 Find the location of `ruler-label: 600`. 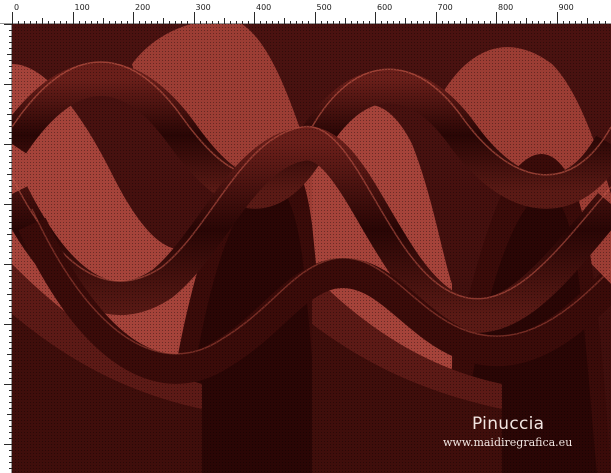

ruler-label: 600 is located at coordinates (385, 7).